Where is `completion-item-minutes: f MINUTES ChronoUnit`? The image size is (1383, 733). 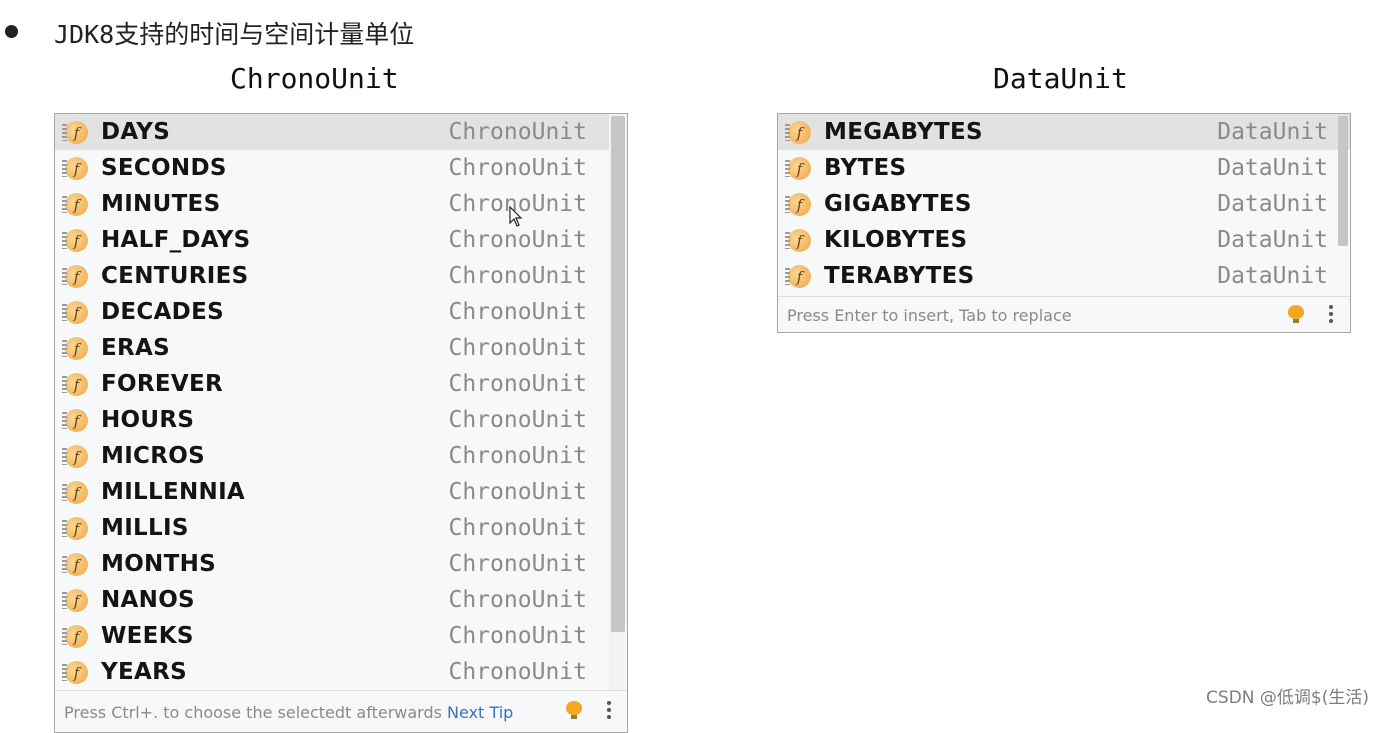
completion-item-minutes: f MINUTES ChronoUnit is located at coordinates (332, 204).